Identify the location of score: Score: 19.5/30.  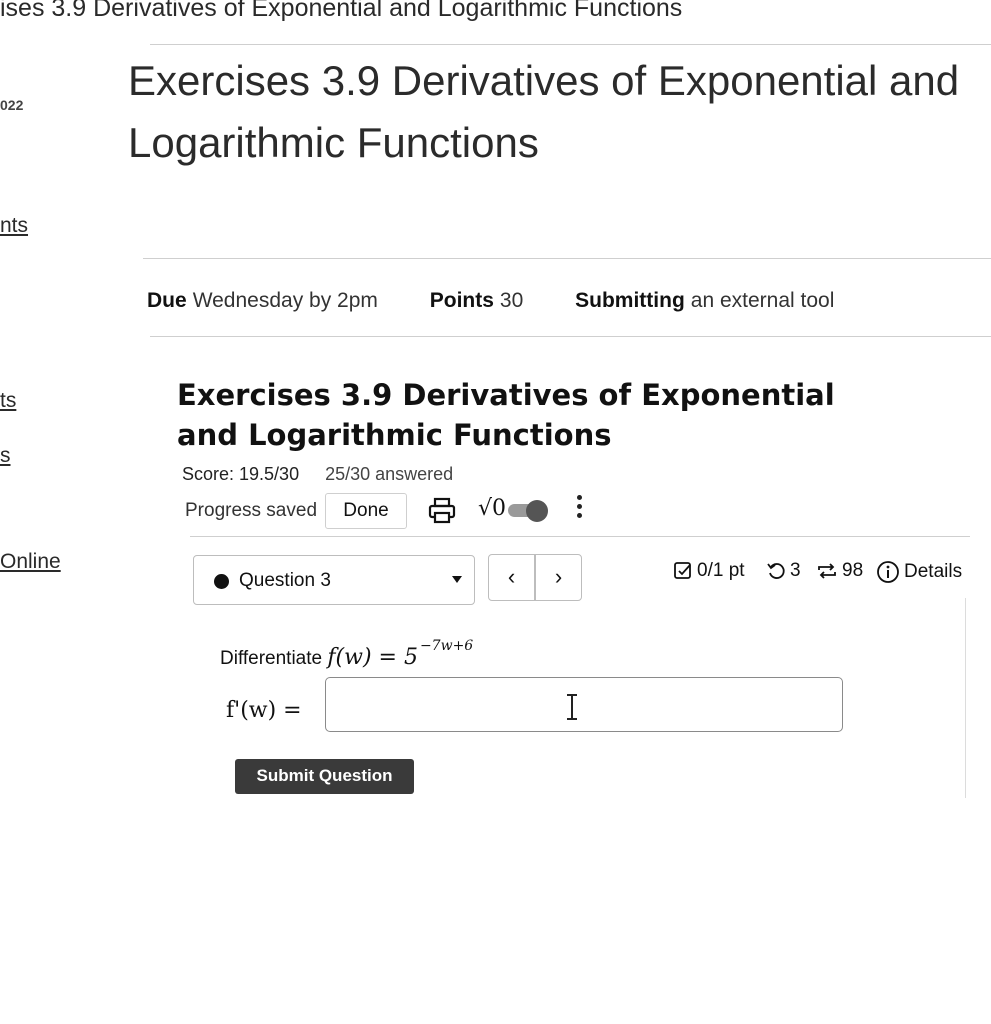
(241, 474).